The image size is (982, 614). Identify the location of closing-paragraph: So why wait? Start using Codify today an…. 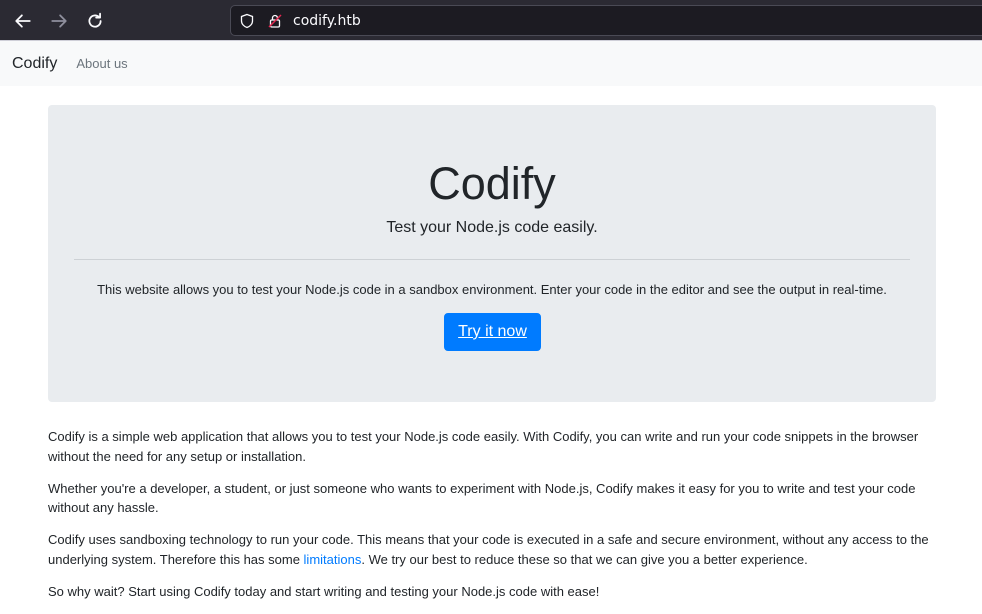
(324, 591).